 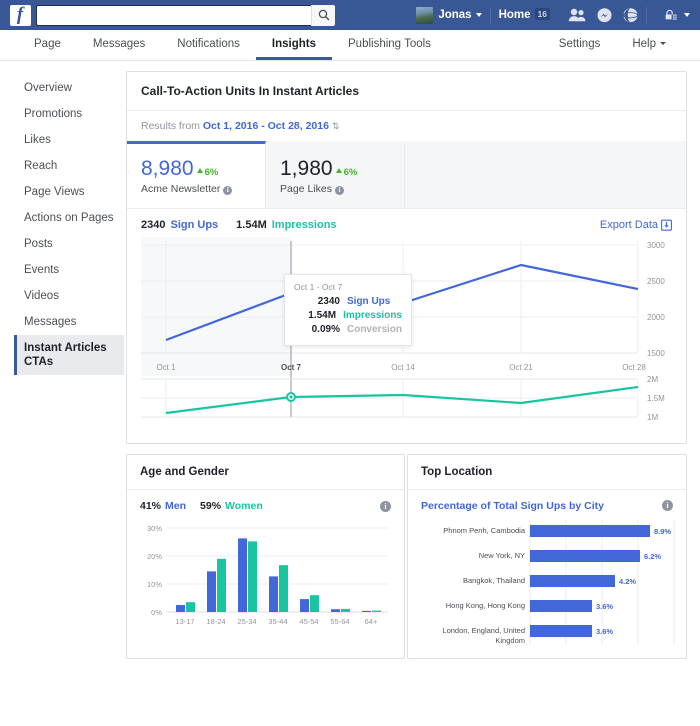 I want to click on search-icon, so click(x=323, y=15).